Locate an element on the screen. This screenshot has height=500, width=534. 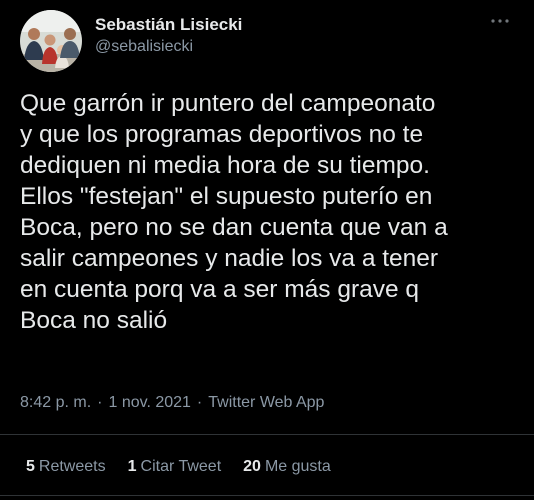
author-block: Sebastián Lisiecki @sebalisiecki is located at coordinates (168, 36).